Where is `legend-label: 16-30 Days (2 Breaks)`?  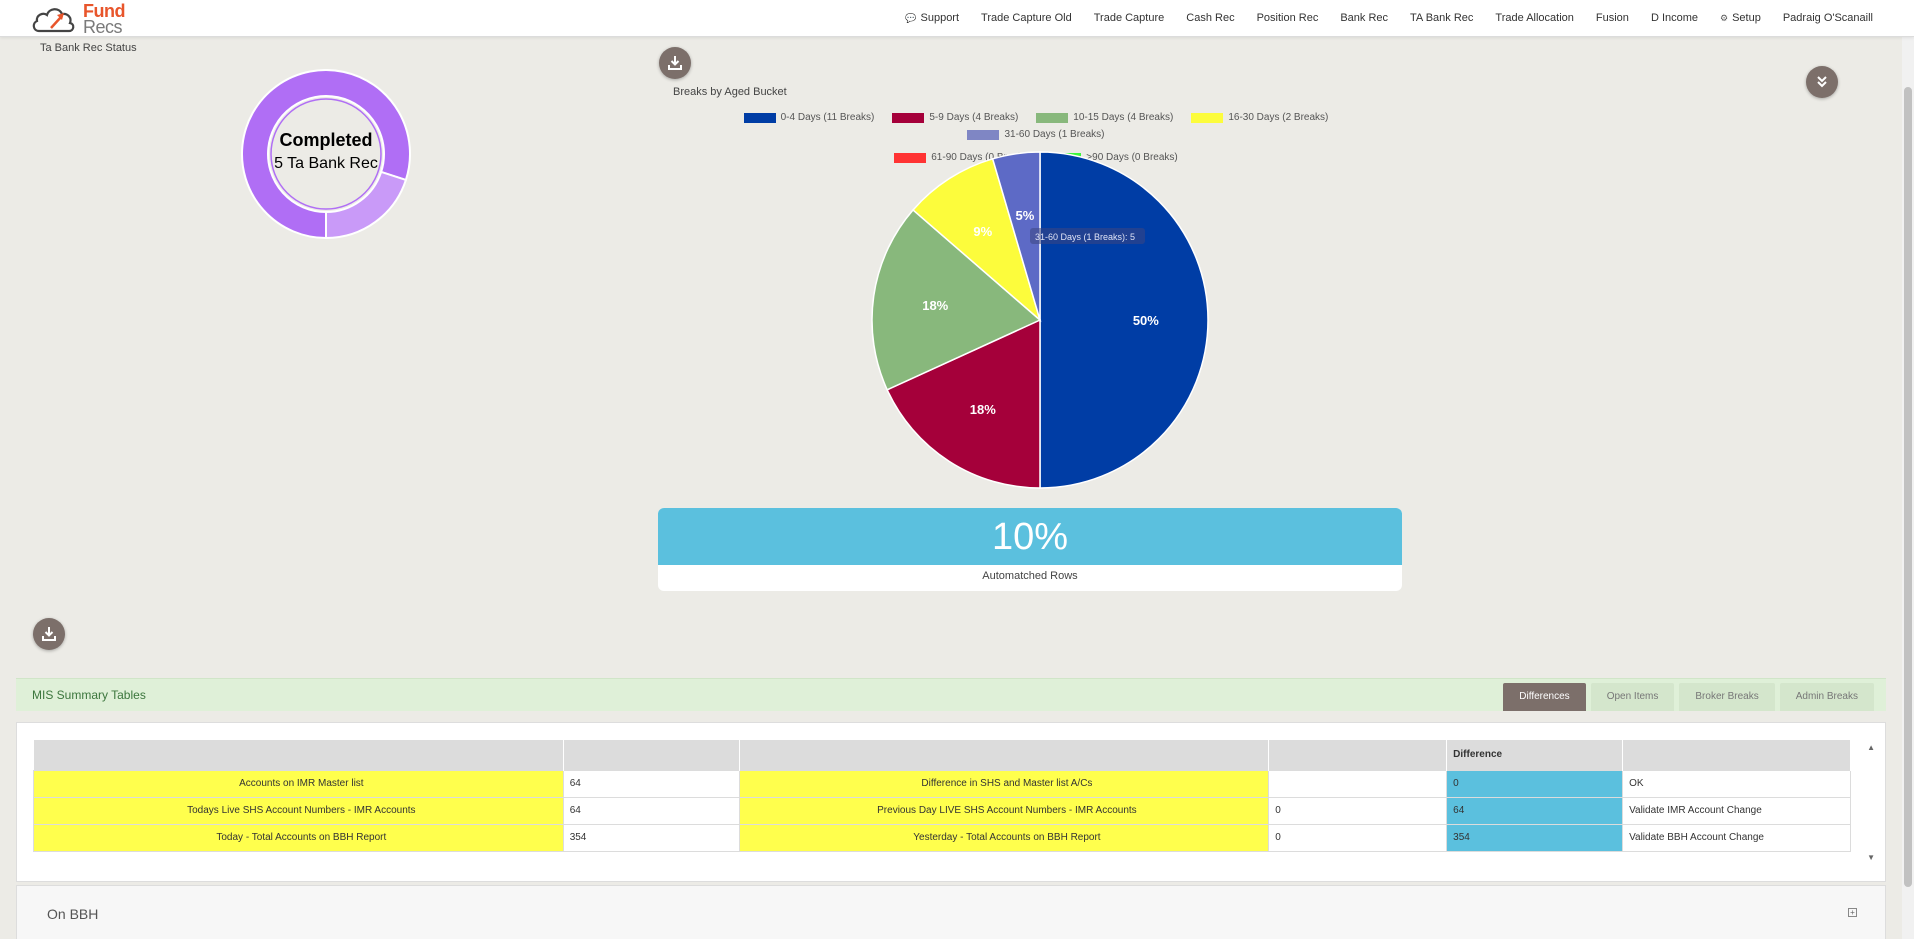 legend-label: 16-30 Days (2 Breaks) is located at coordinates (1278, 117).